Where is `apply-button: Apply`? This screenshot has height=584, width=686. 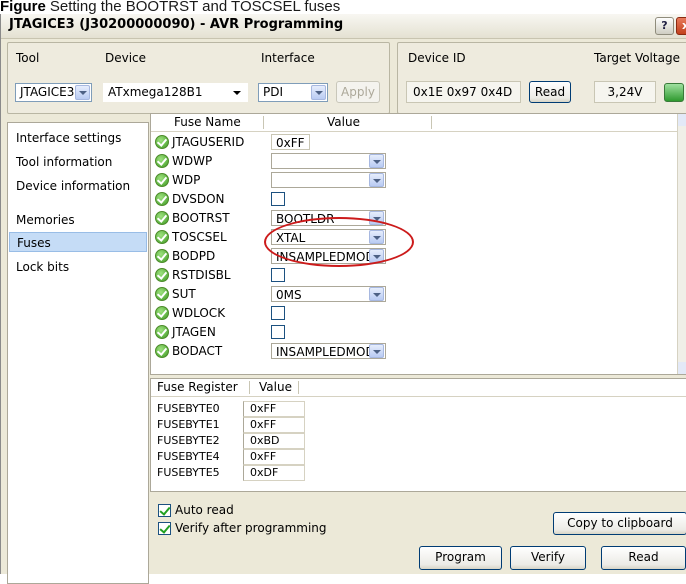 apply-button: Apply is located at coordinates (358, 92).